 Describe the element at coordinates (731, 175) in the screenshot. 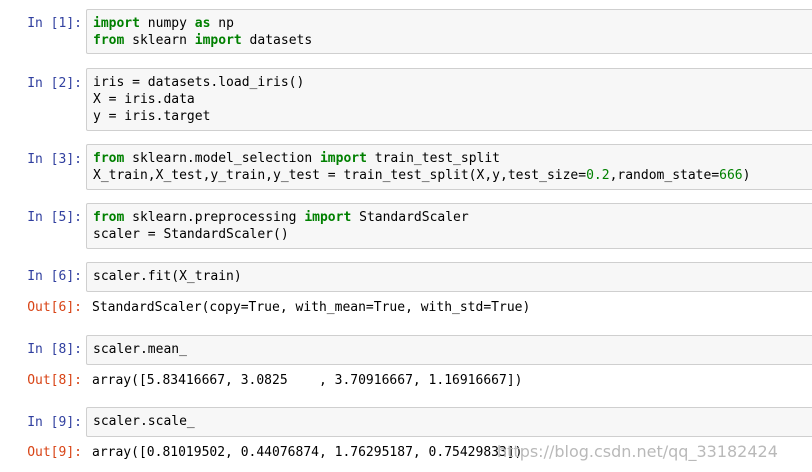

I see `code-number: 666` at that location.